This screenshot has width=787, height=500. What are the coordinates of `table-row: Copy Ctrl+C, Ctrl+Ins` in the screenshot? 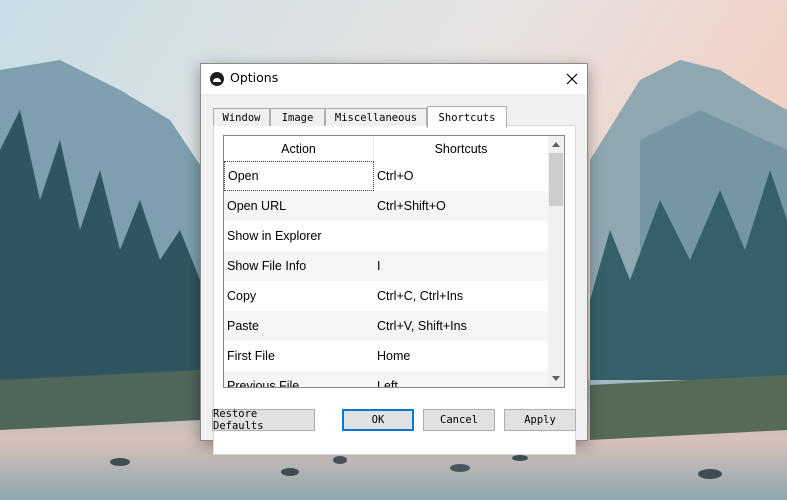 It's located at (386, 296).